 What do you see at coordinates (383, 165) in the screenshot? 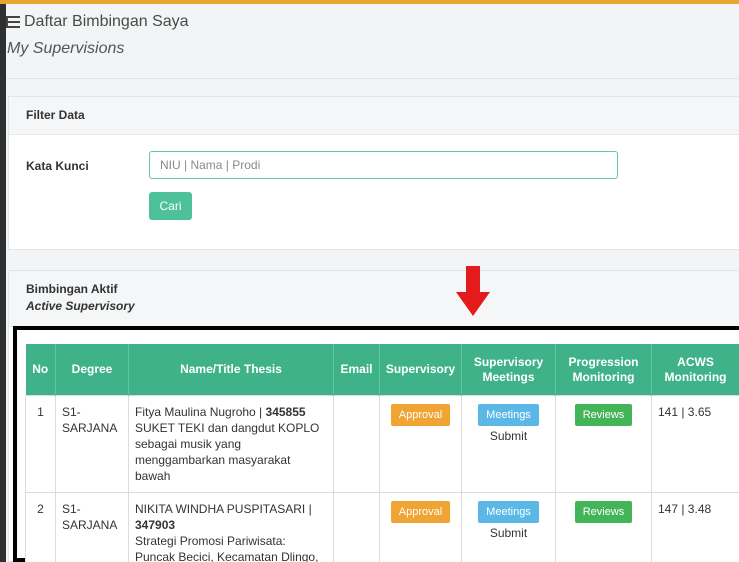
I see `keyword-input` at bounding box center [383, 165].